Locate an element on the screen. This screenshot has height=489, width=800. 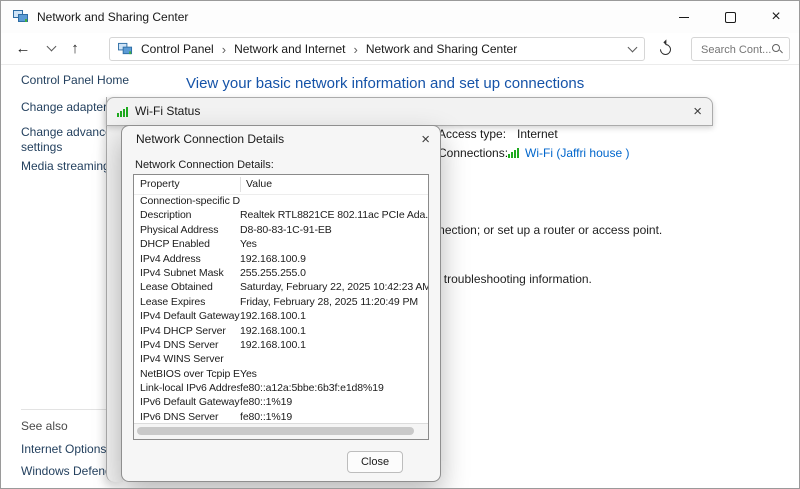
back-button: ← is located at coordinates (23, 48).